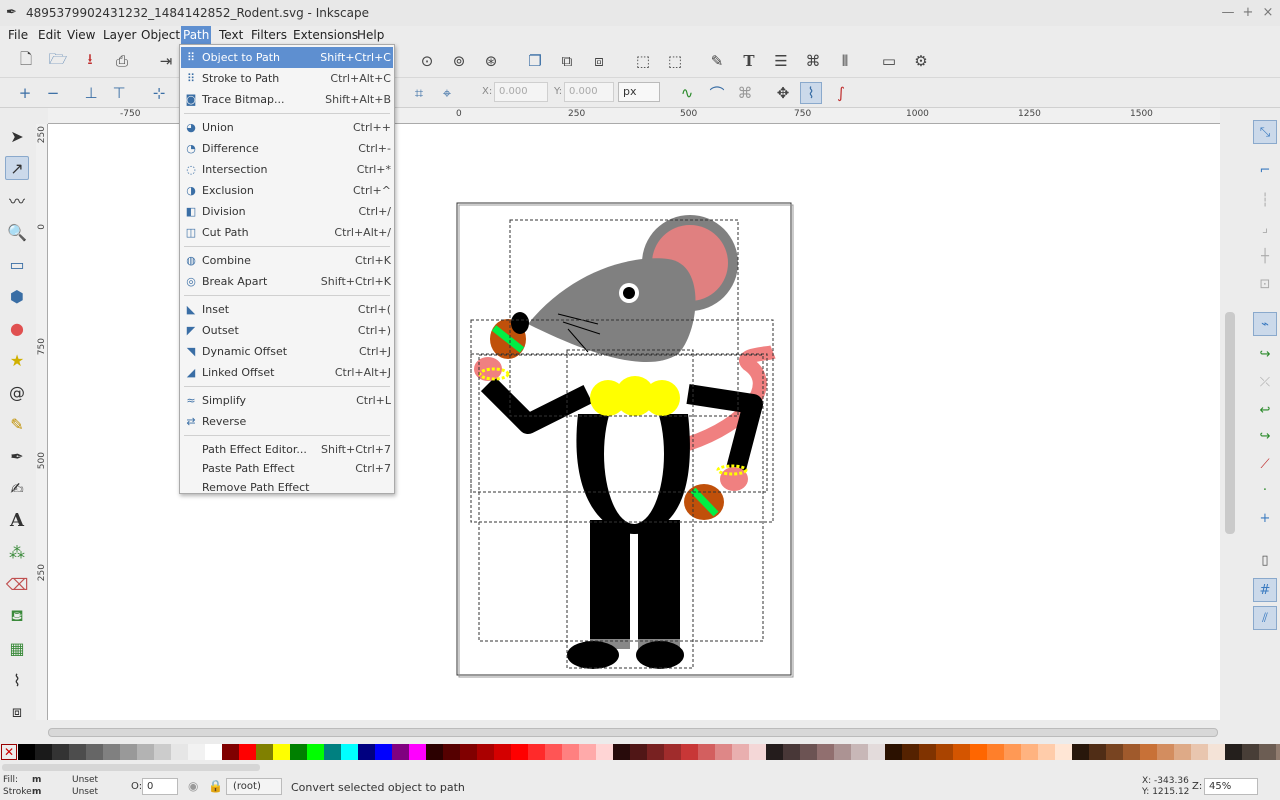 The width and height of the screenshot is (1280, 800). Describe the element at coordinates (459, 61) in the screenshot. I see `zoom-drawing-icon: ⊚` at that location.